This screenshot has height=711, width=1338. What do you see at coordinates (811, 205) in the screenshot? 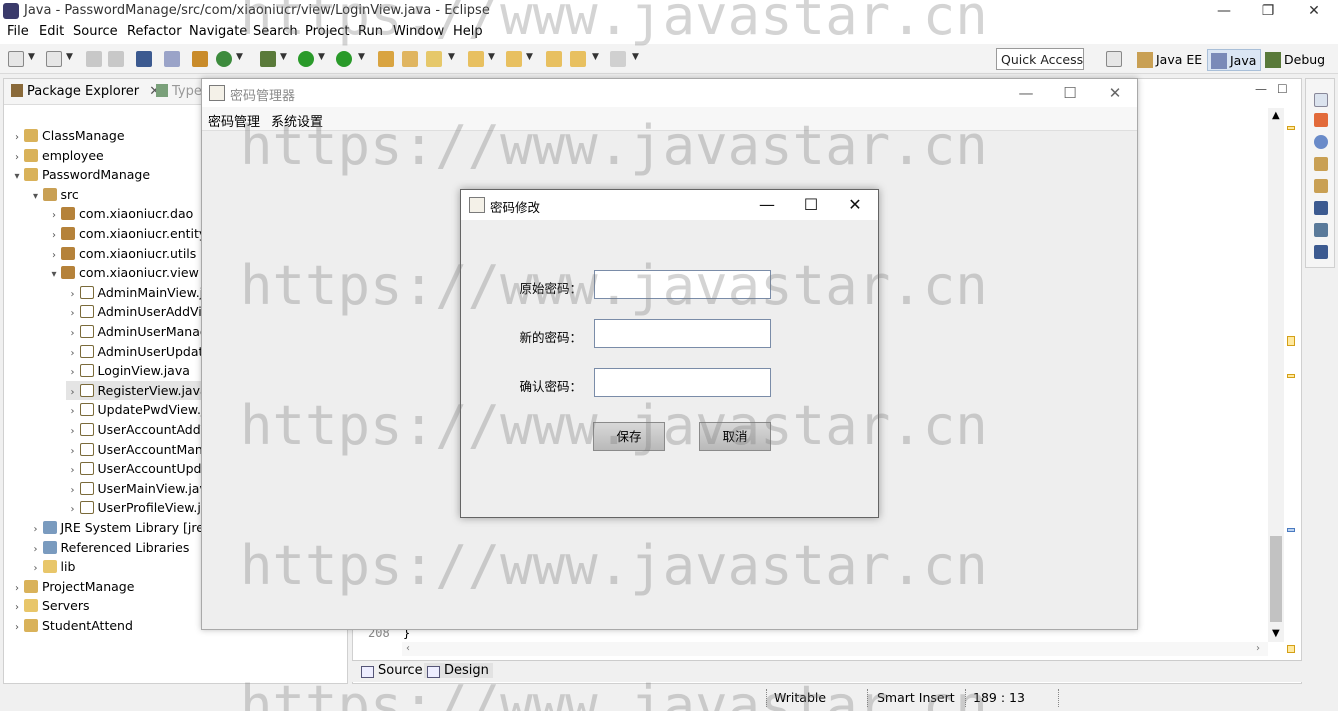
I see `maximize-icon: ☐` at bounding box center [811, 205].